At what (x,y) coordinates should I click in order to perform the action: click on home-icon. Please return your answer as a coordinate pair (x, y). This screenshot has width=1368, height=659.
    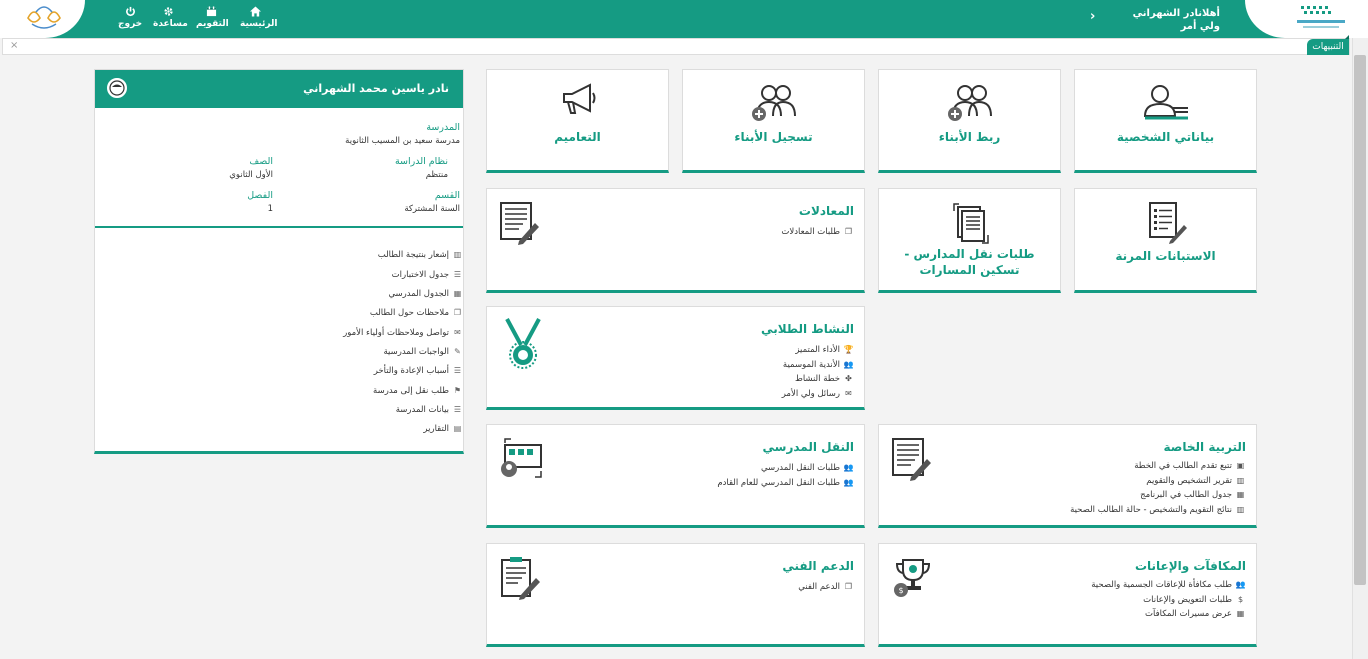
    Looking at the image, I should click on (255, 11).